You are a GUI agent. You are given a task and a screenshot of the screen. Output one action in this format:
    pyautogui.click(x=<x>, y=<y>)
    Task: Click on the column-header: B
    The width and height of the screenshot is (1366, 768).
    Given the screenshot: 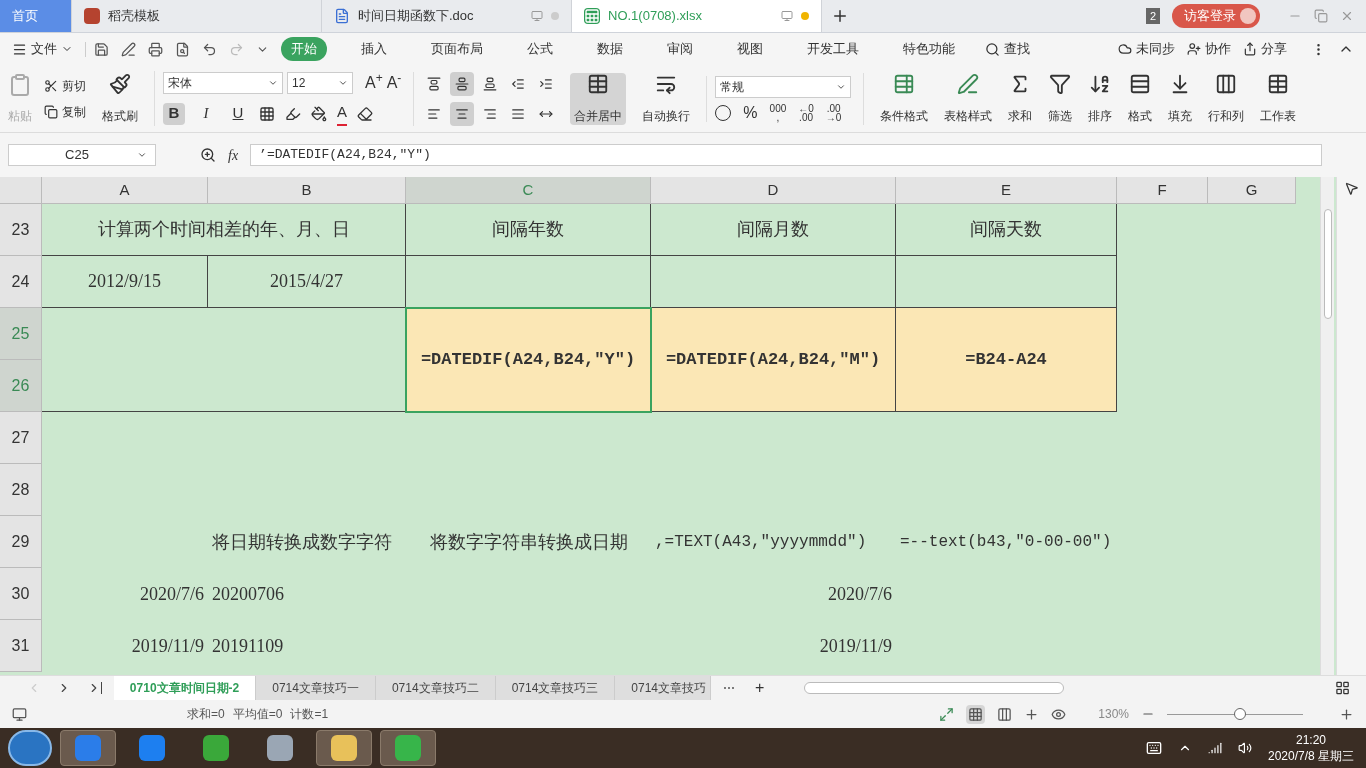 What is the action you would take?
    pyautogui.click(x=307, y=190)
    